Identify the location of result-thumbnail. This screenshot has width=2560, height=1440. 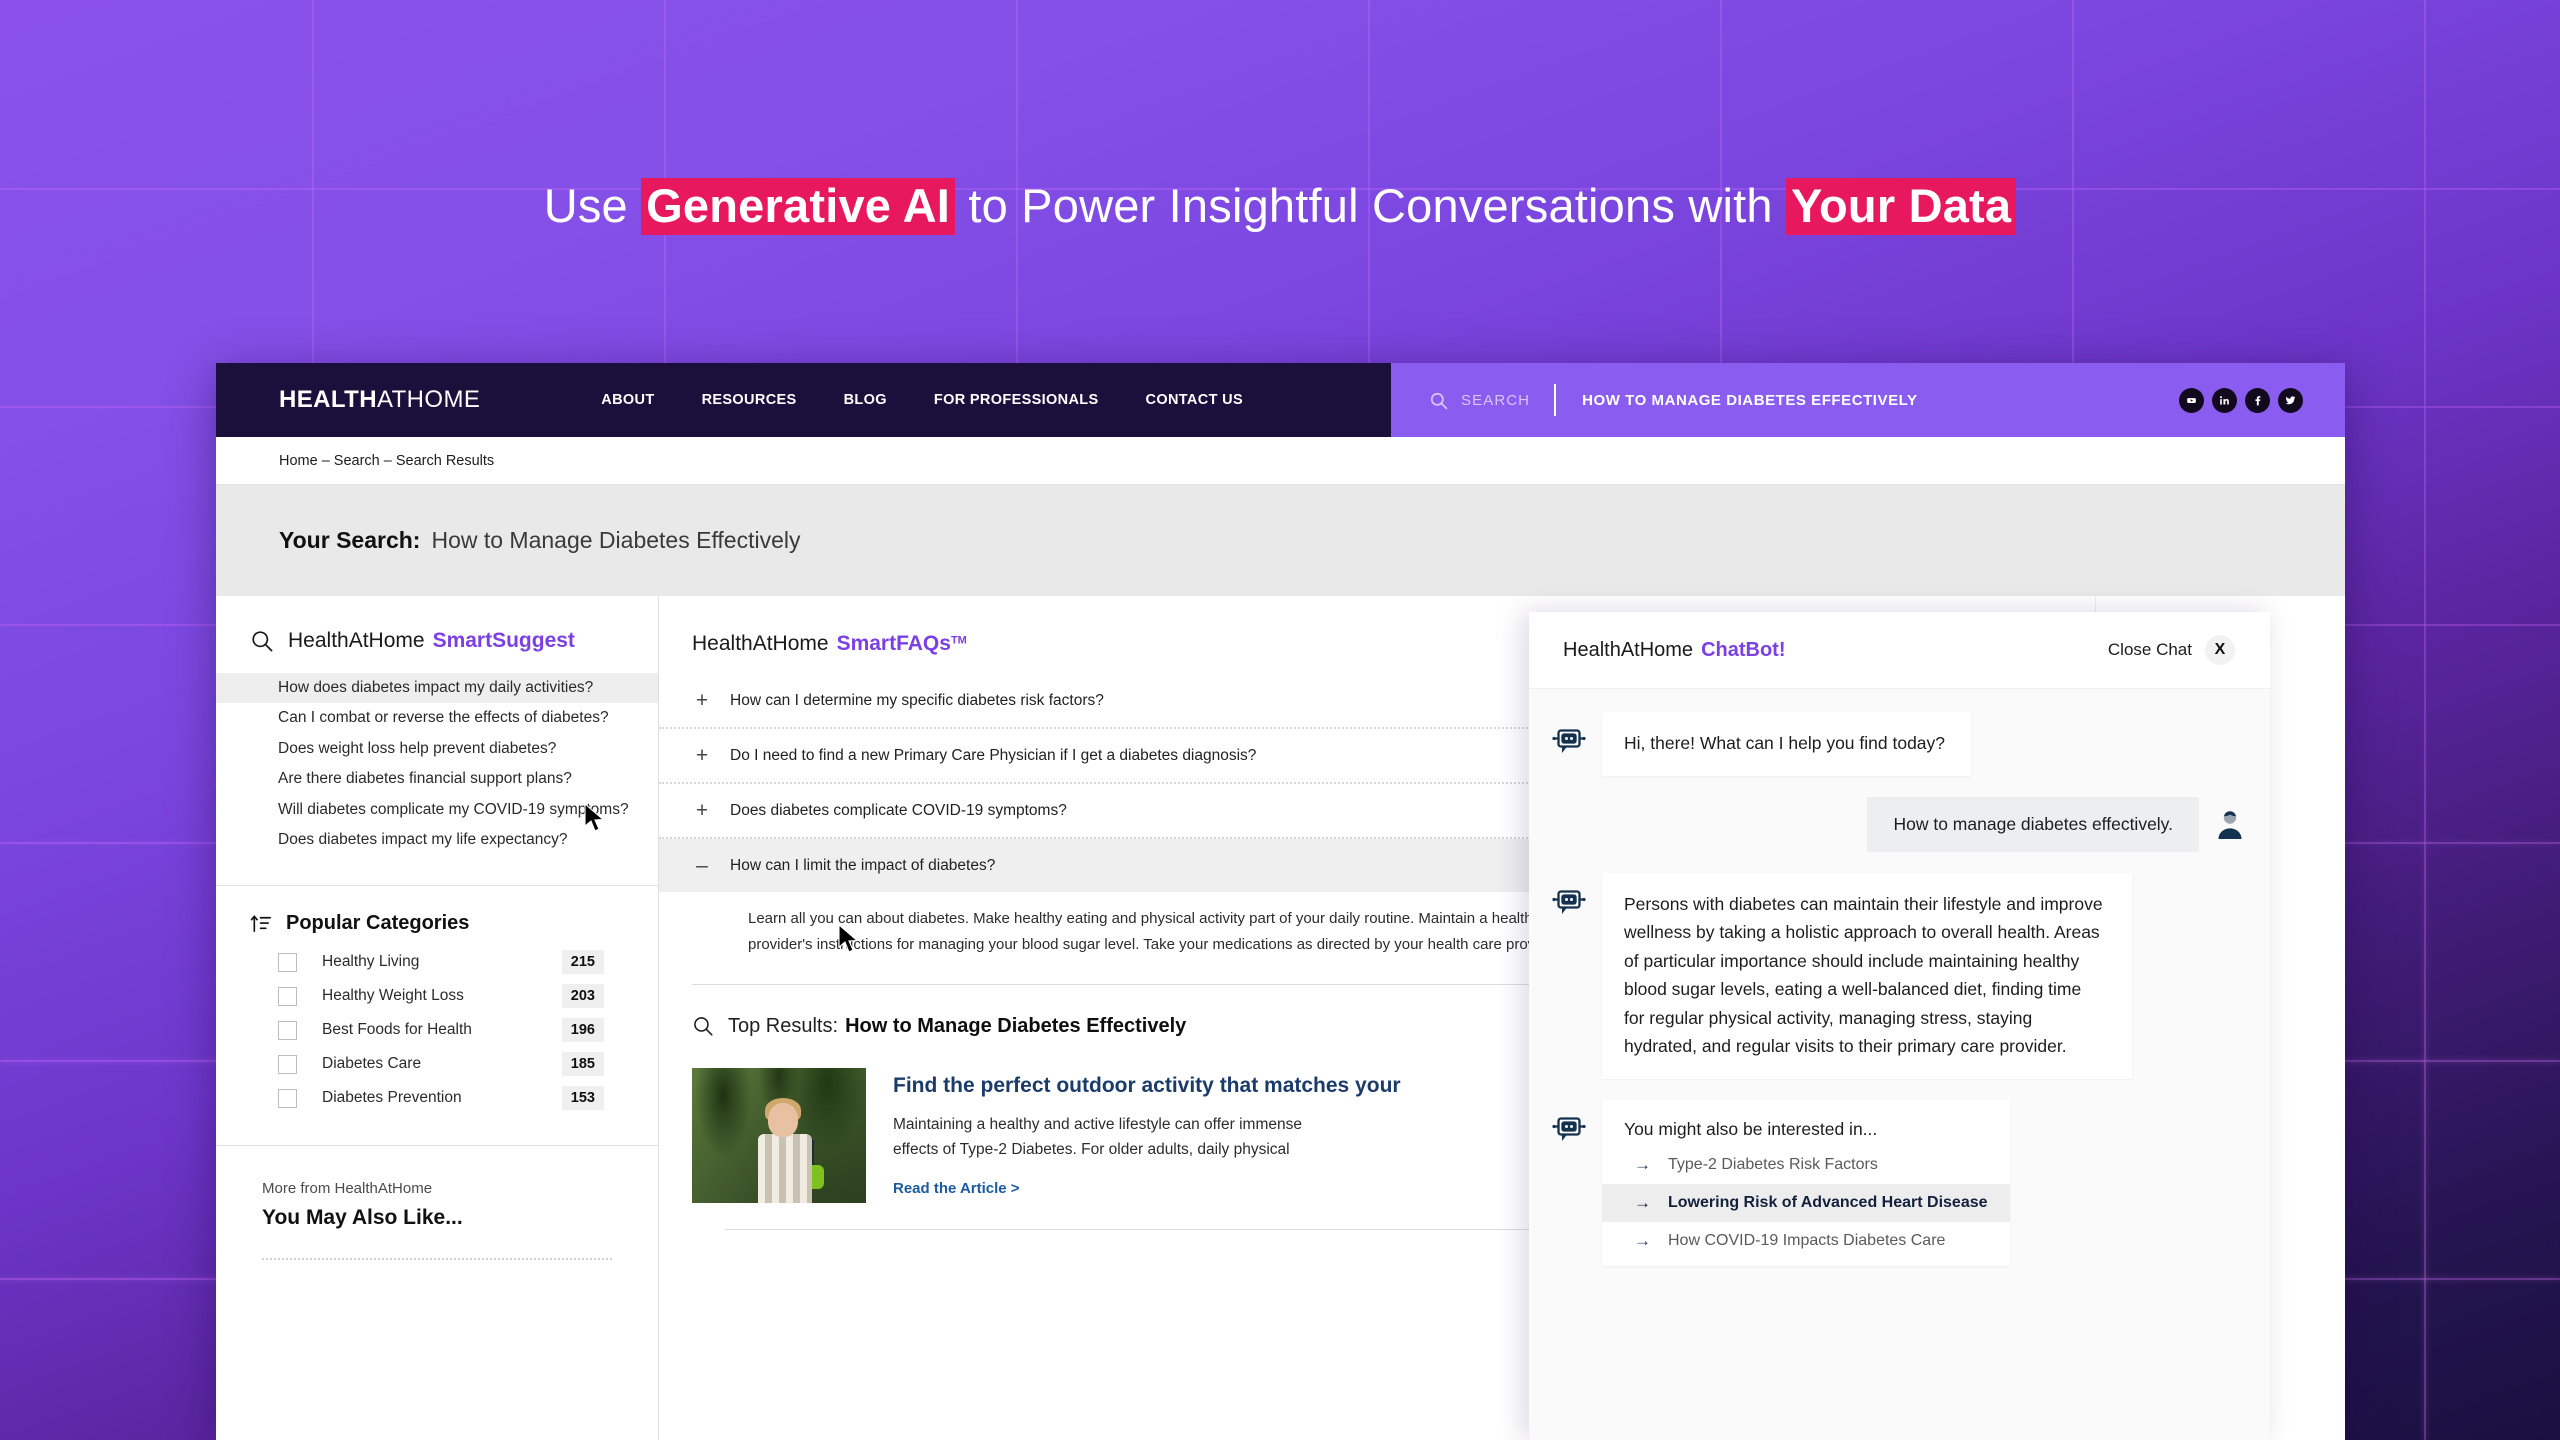
(779, 1135).